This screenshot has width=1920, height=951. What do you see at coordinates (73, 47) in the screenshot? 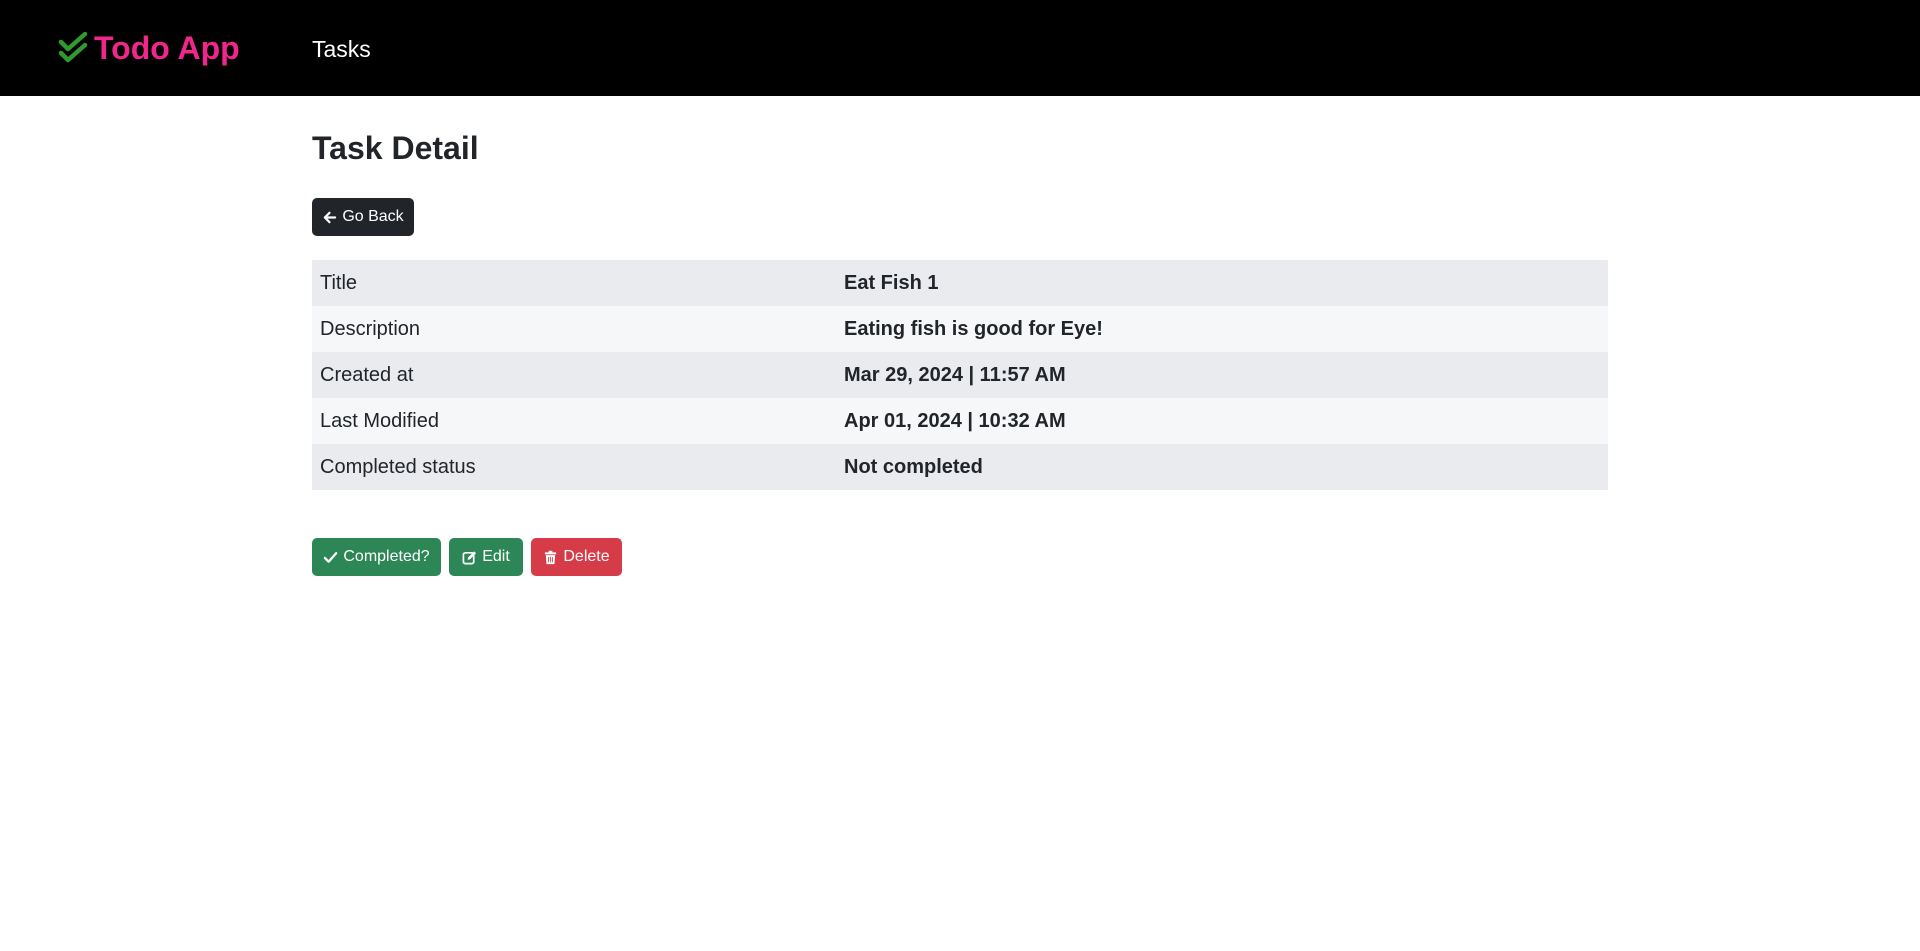
I see `double-check-icon` at bounding box center [73, 47].